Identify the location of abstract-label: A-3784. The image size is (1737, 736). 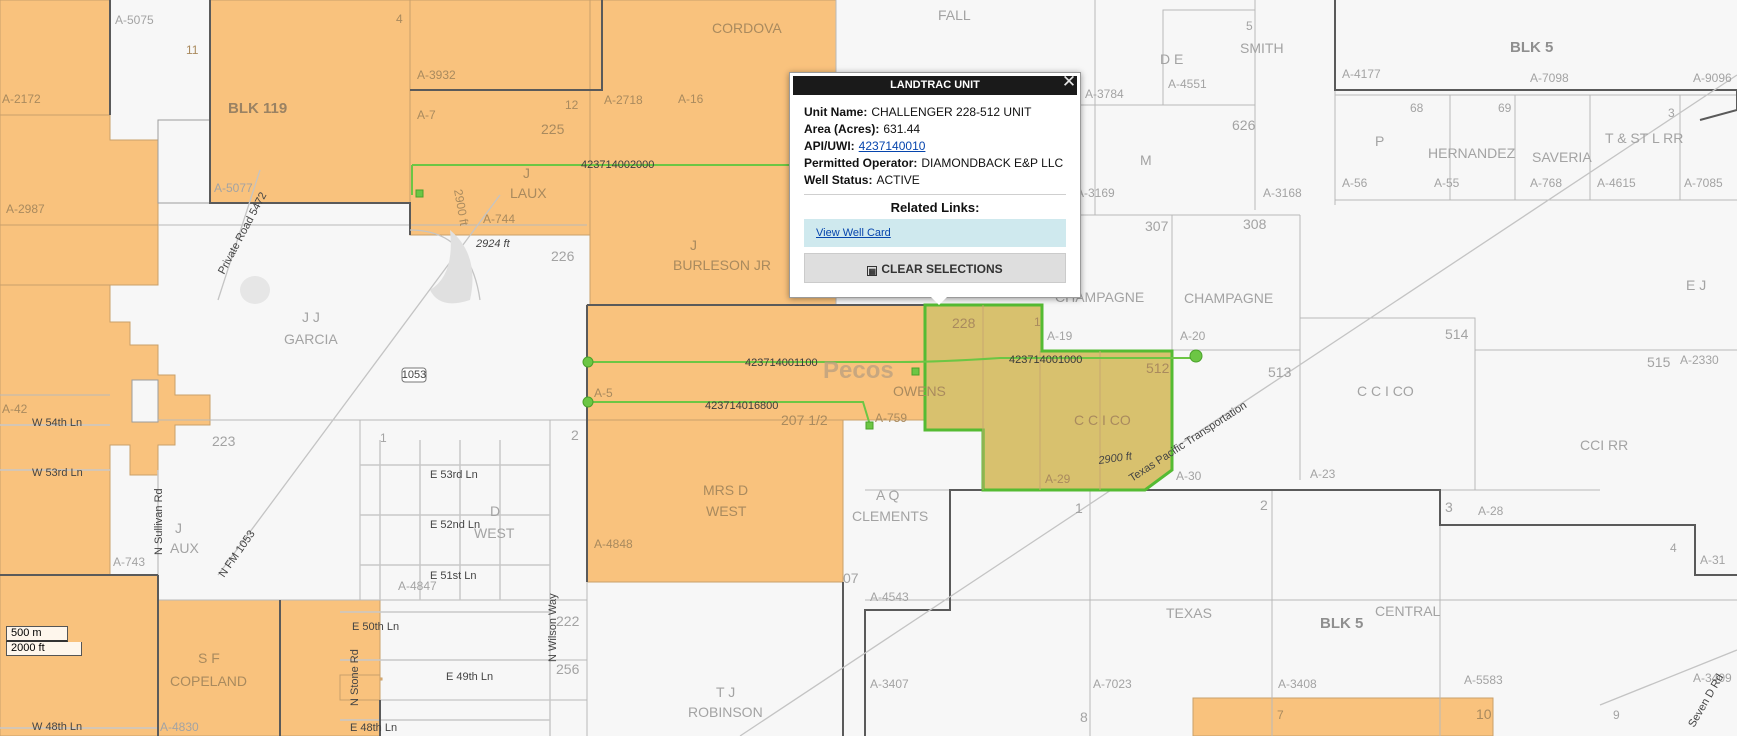
(1104, 94).